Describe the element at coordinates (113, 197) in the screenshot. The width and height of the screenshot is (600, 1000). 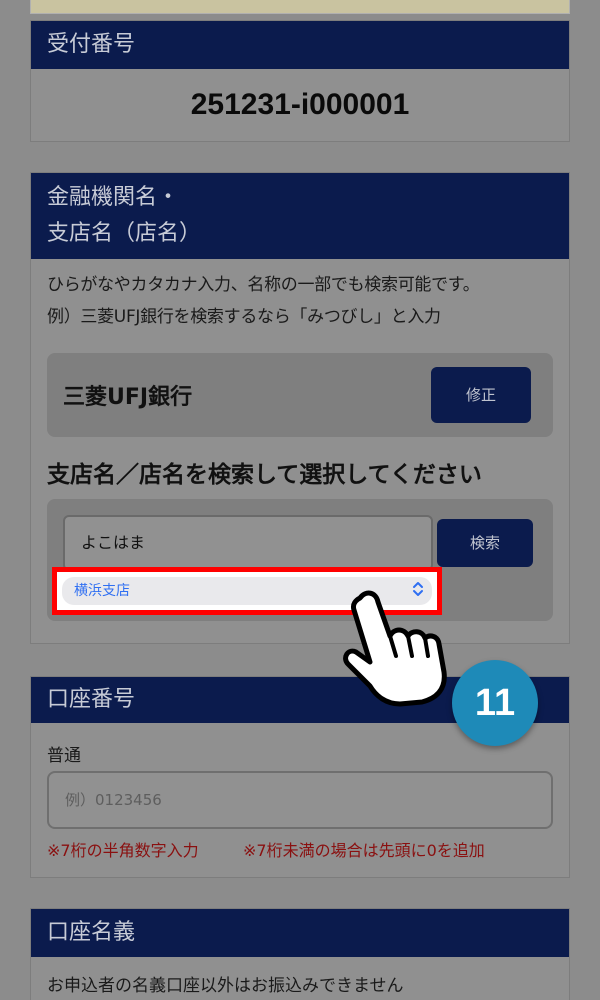
I see `bank-heading-line1: 金融機関名・` at that location.